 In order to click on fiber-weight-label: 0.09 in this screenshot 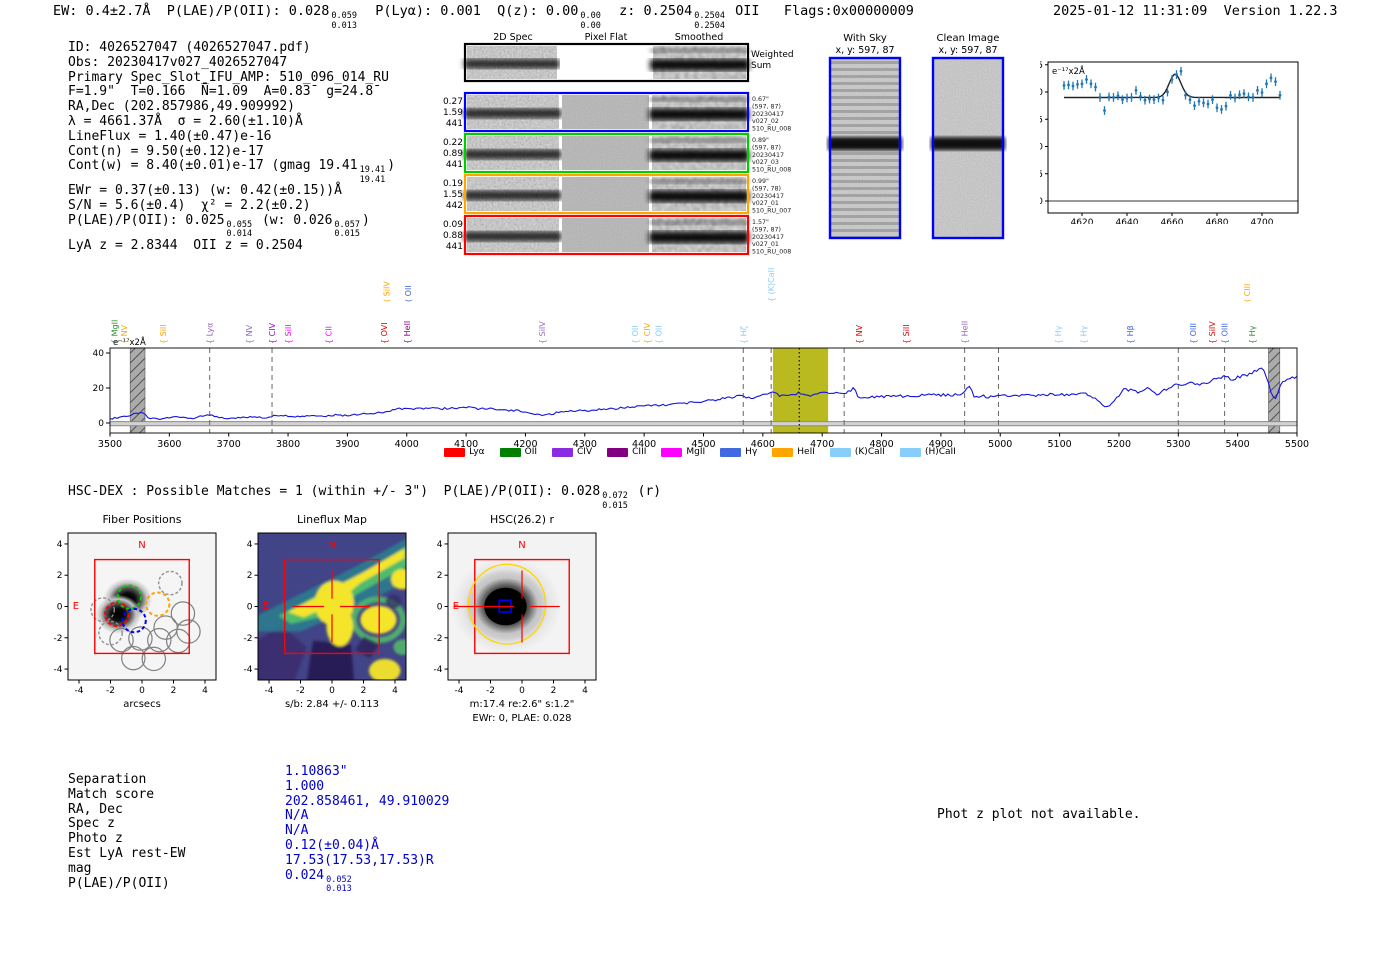, I will do `click(453, 225)`.